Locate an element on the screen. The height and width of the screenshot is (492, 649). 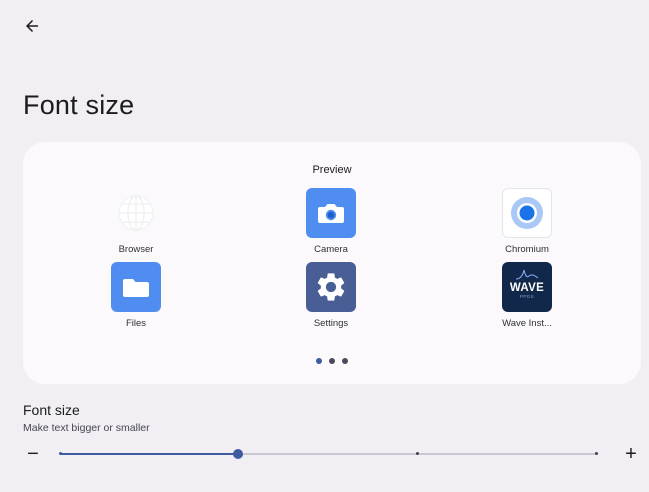
minus-icon: − is located at coordinates (33, 453).